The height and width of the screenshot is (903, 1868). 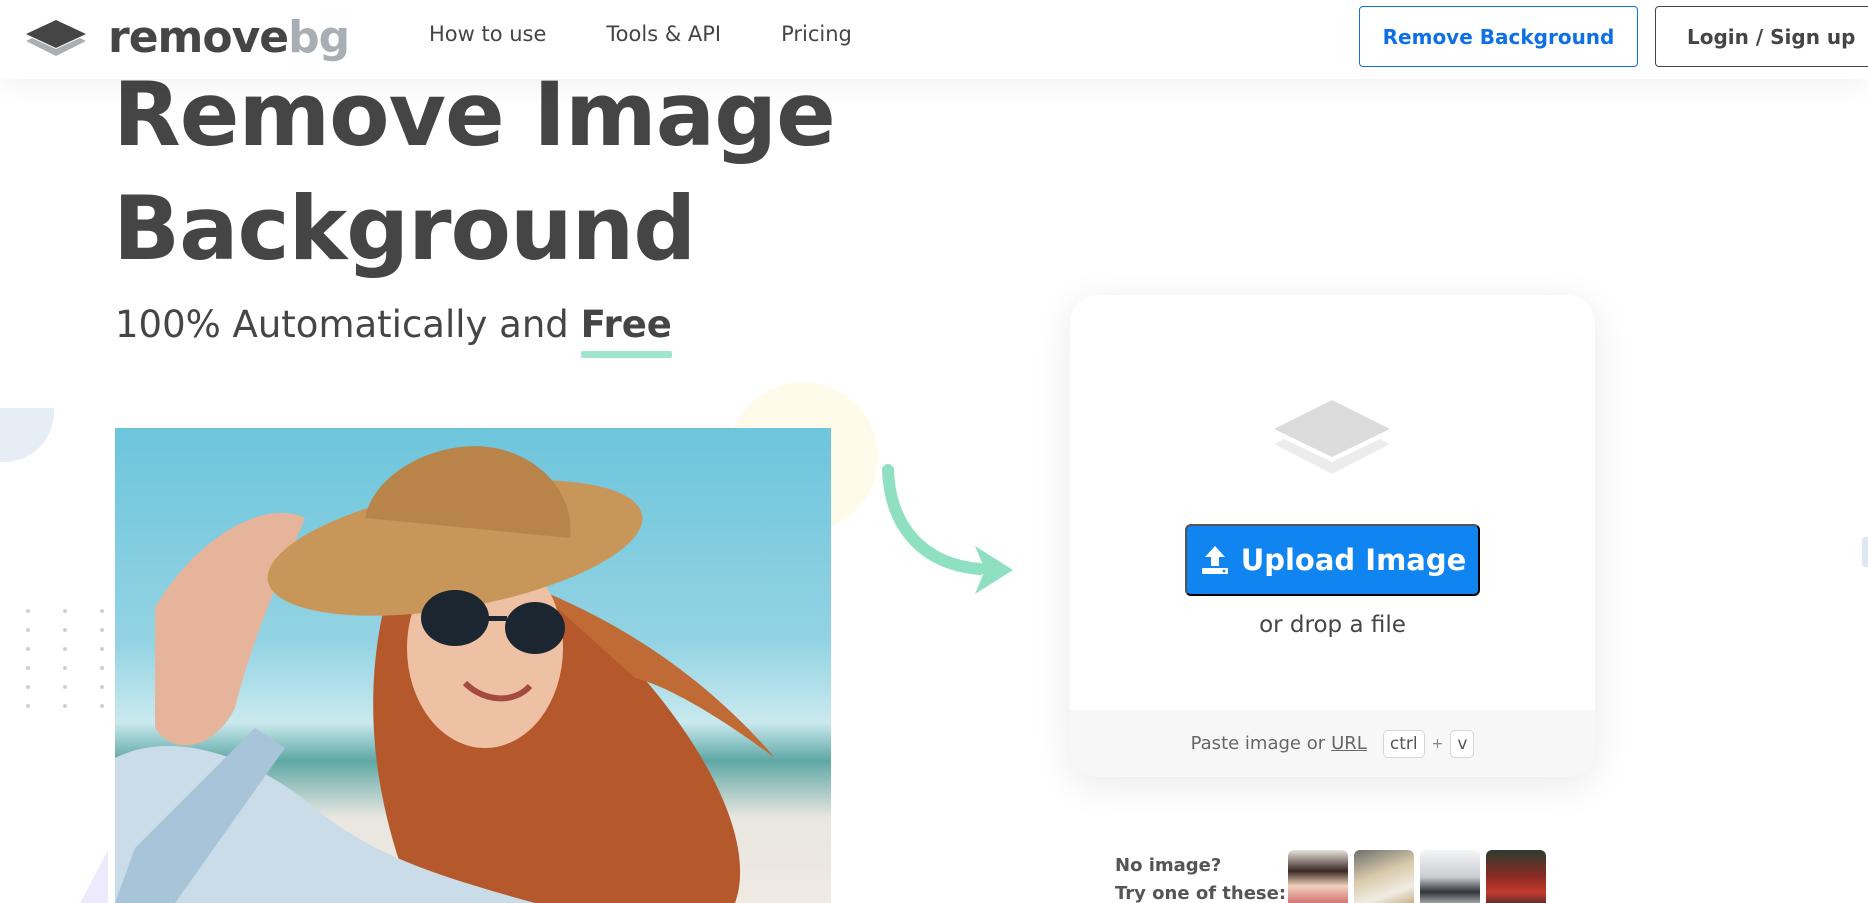 What do you see at coordinates (1761, 36) in the screenshot?
I see `login-signup-button: Login / Sign up` at bounding box center [1761, 36].